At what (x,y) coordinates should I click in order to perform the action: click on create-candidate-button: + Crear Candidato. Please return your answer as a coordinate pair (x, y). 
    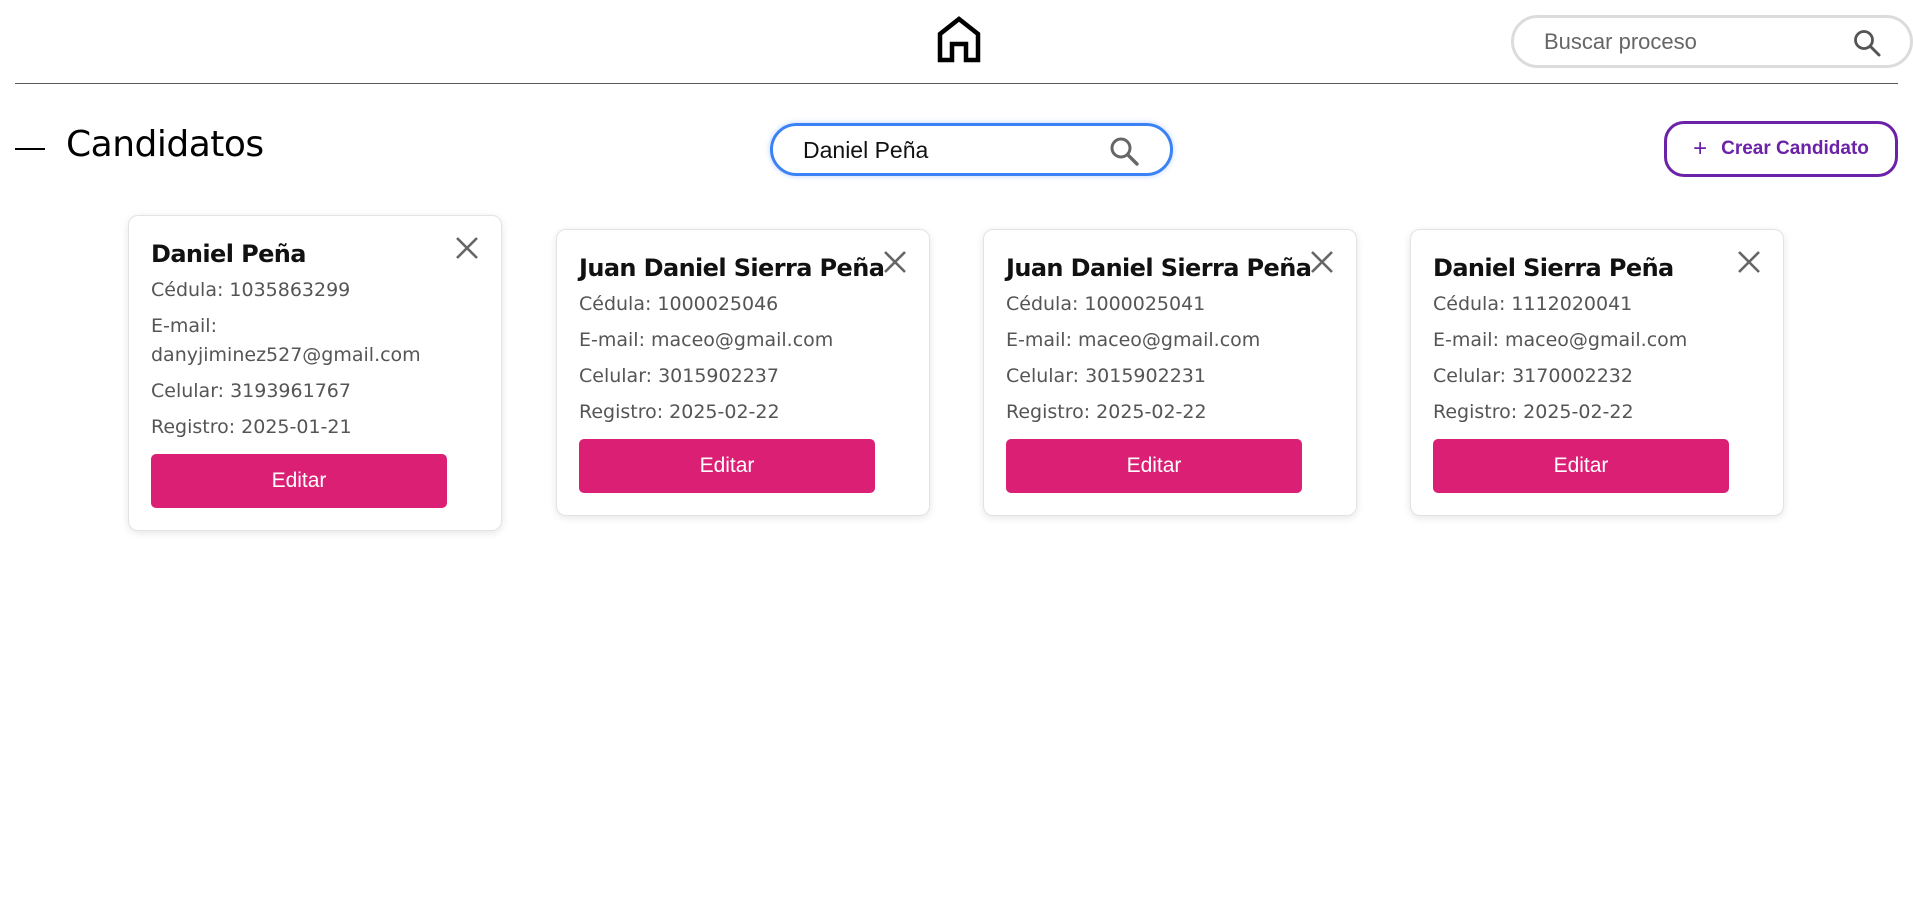
    Looking at the image, I should click on (1781, 149).